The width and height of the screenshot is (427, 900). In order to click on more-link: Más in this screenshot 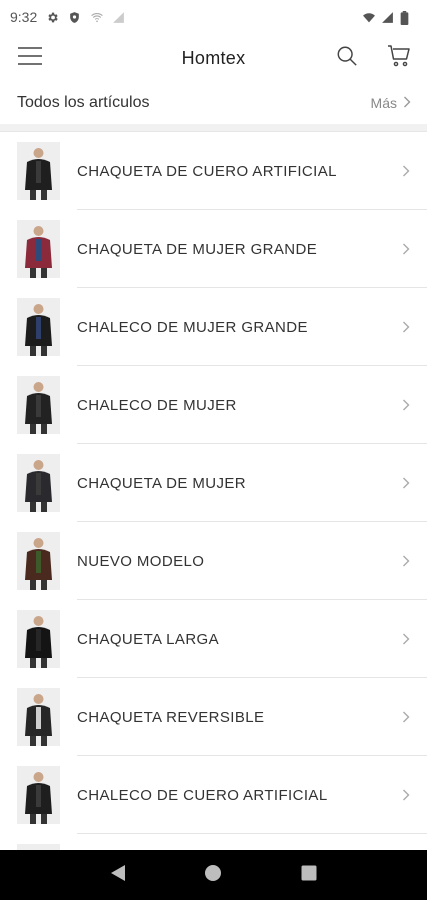, I will do `click(391, 103)`.